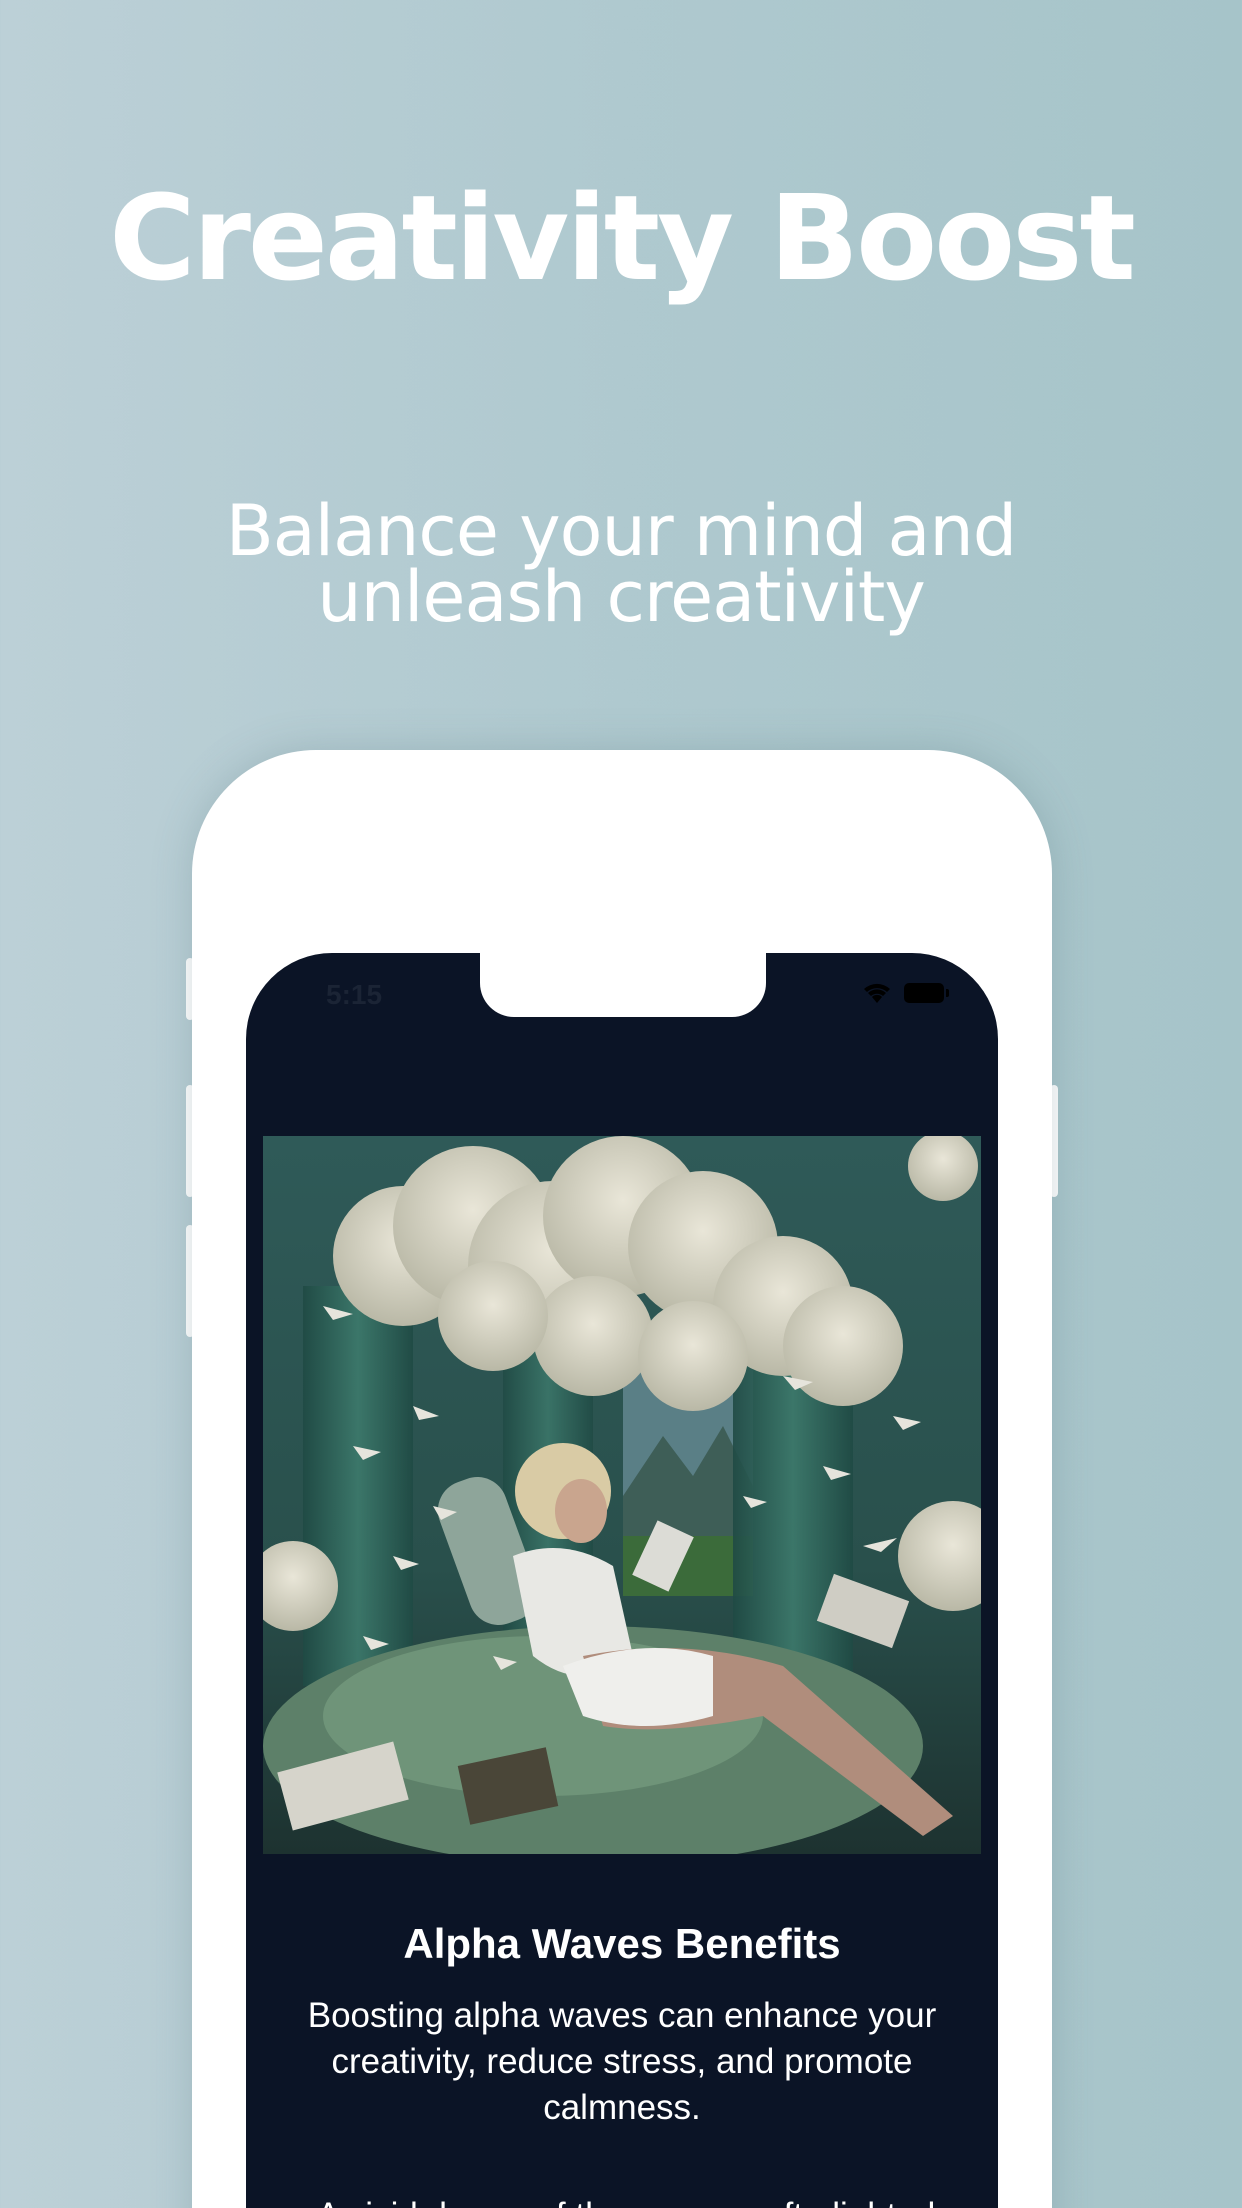 The image size is (1242, 2208). Describe the element at coordinates (622, 1943) in the screenshot. I see `card-title: Alpha Waves Benefits` at that location.